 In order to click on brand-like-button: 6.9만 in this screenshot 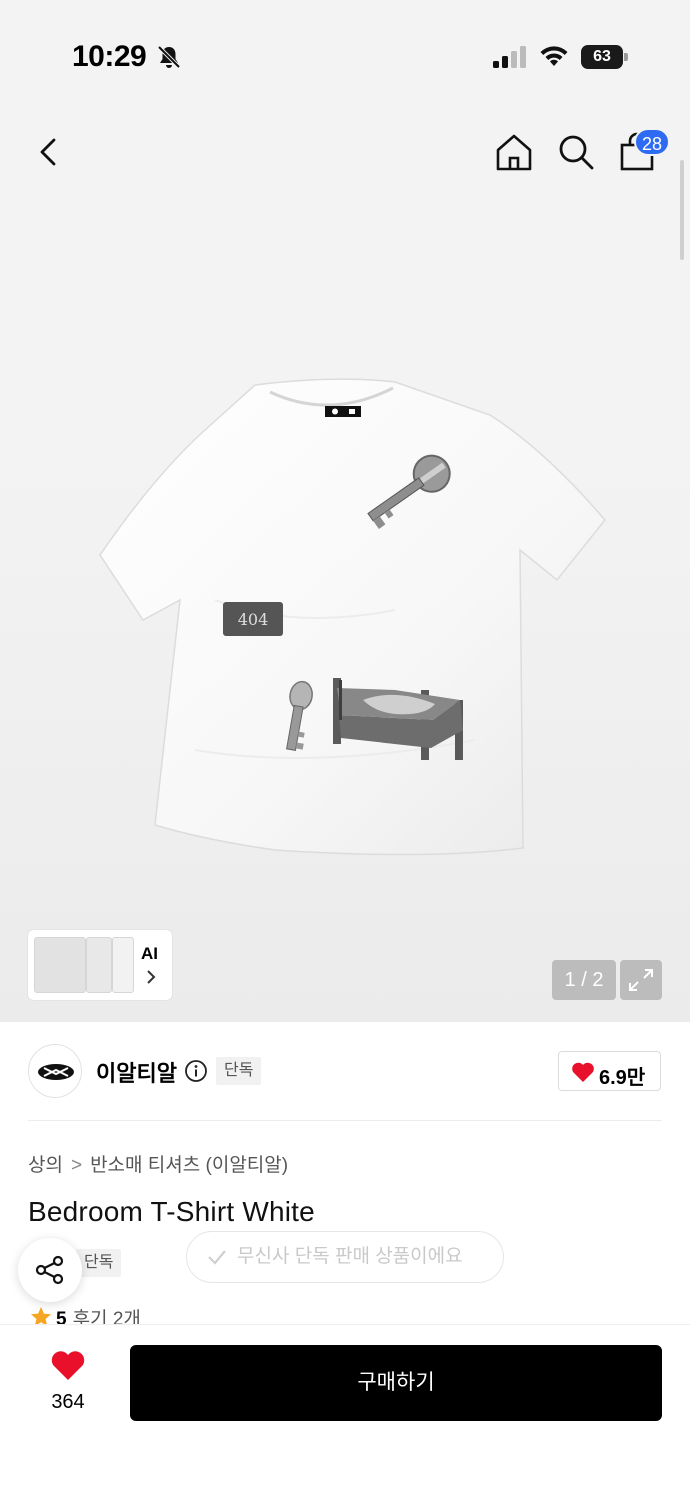, I will do `click(609, 1071)`.